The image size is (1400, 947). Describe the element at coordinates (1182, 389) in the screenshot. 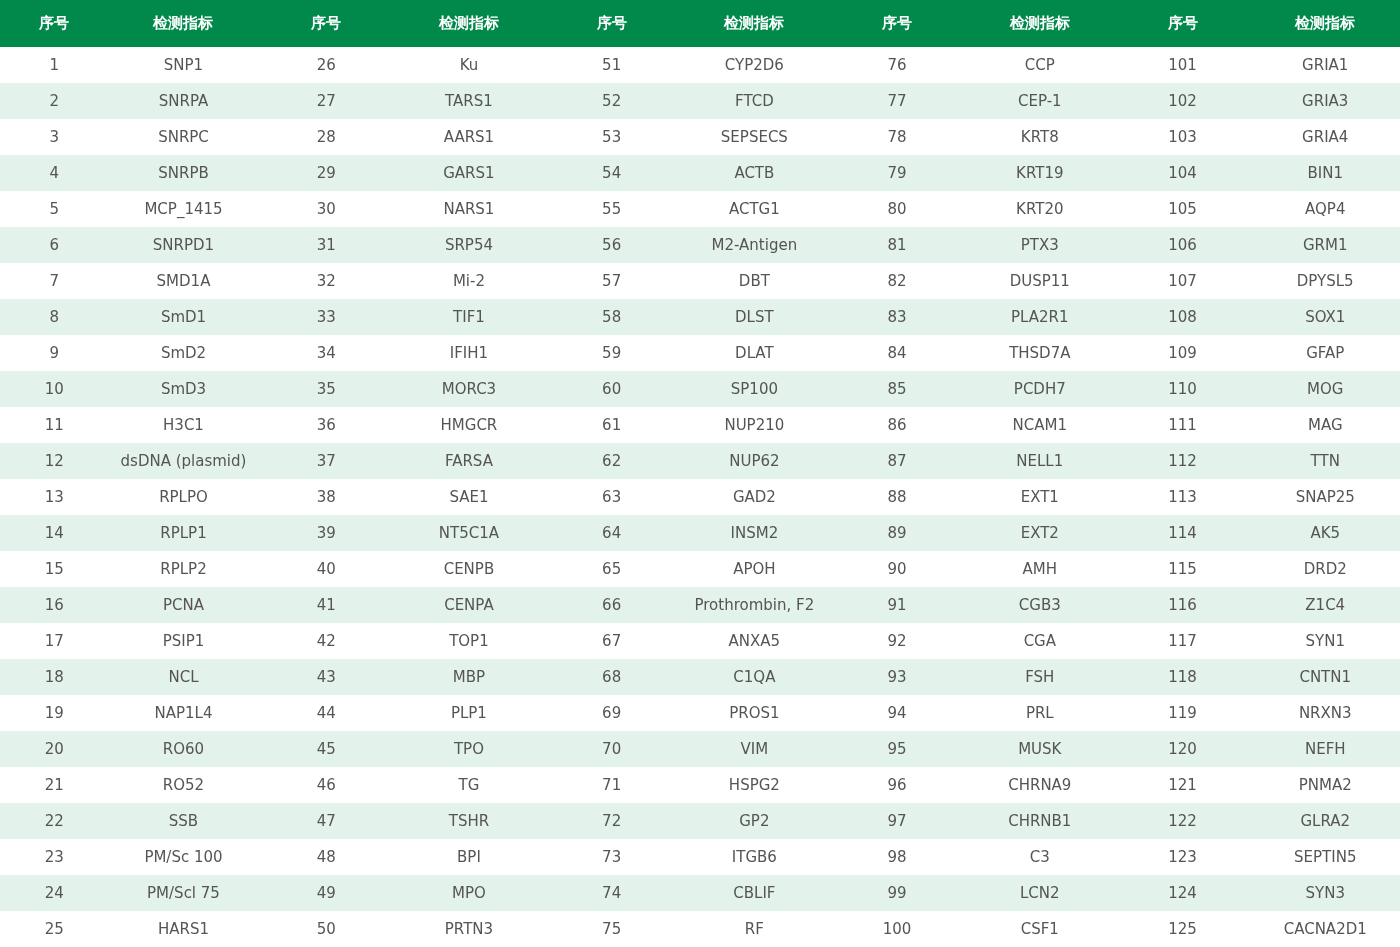

I see `table-cell: 110` at that location.